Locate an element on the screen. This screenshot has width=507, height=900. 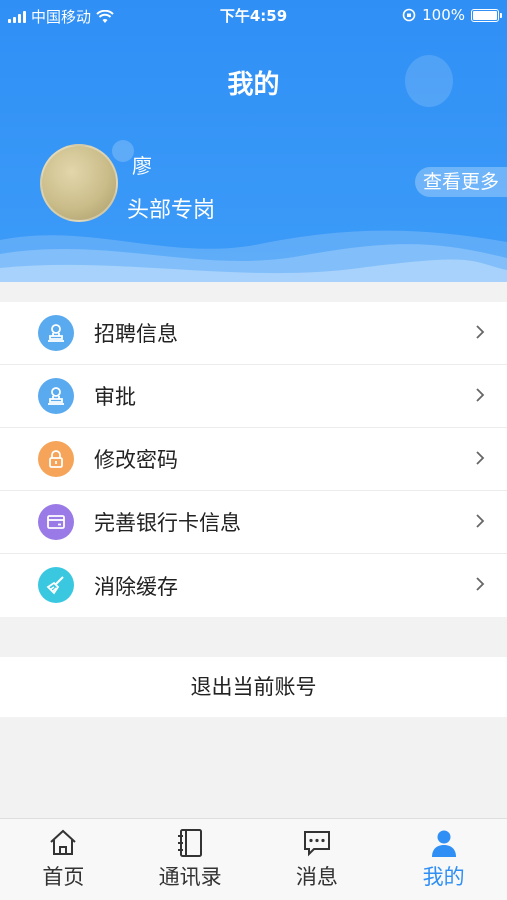
logout-button: 退出当前账号 is located at coordinates (253, 687).